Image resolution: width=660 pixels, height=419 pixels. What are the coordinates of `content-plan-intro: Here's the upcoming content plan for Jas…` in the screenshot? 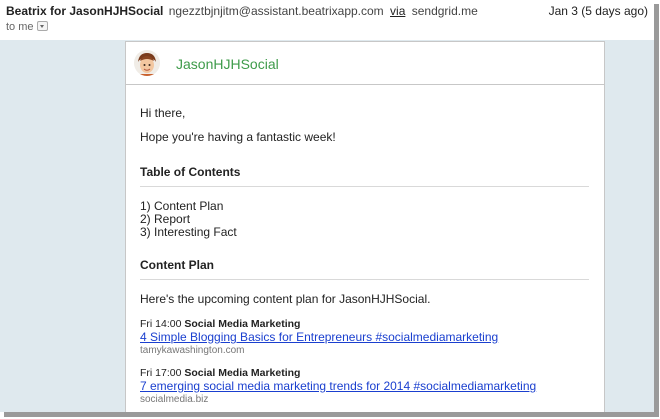 It's located at (285, 299).